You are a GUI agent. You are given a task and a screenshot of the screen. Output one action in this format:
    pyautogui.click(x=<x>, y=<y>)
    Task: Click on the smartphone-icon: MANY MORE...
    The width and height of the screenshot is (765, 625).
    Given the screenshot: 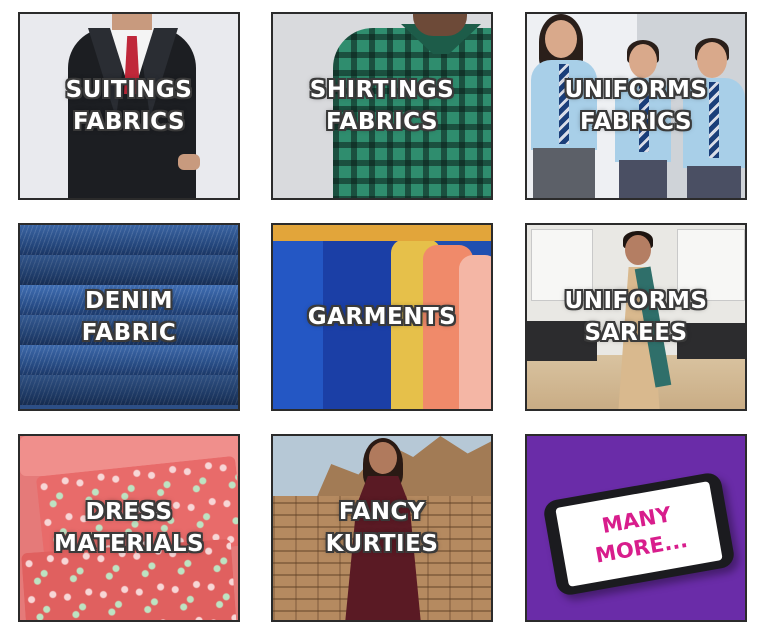 What is the action you would take?
    pyautogui.click(x=639, y=534)
    